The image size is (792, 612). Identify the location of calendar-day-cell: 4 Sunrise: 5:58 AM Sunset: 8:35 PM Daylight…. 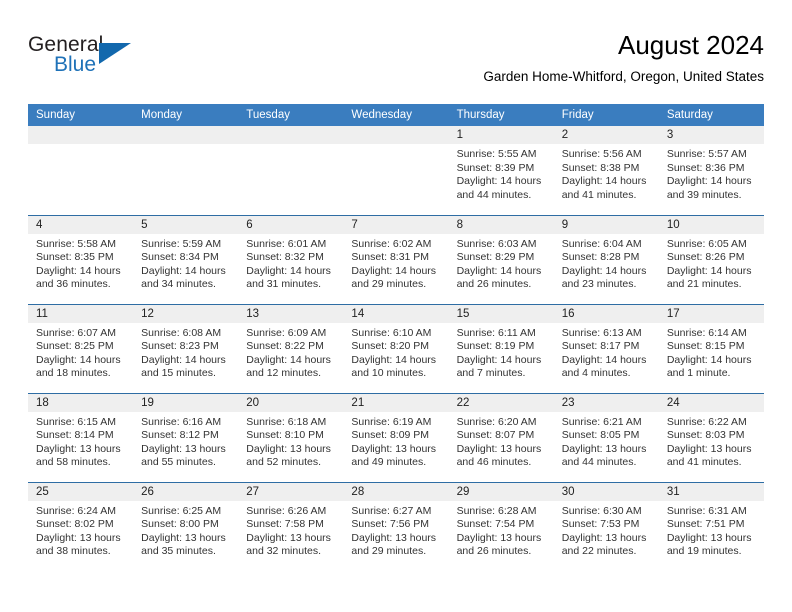
(81, 259).